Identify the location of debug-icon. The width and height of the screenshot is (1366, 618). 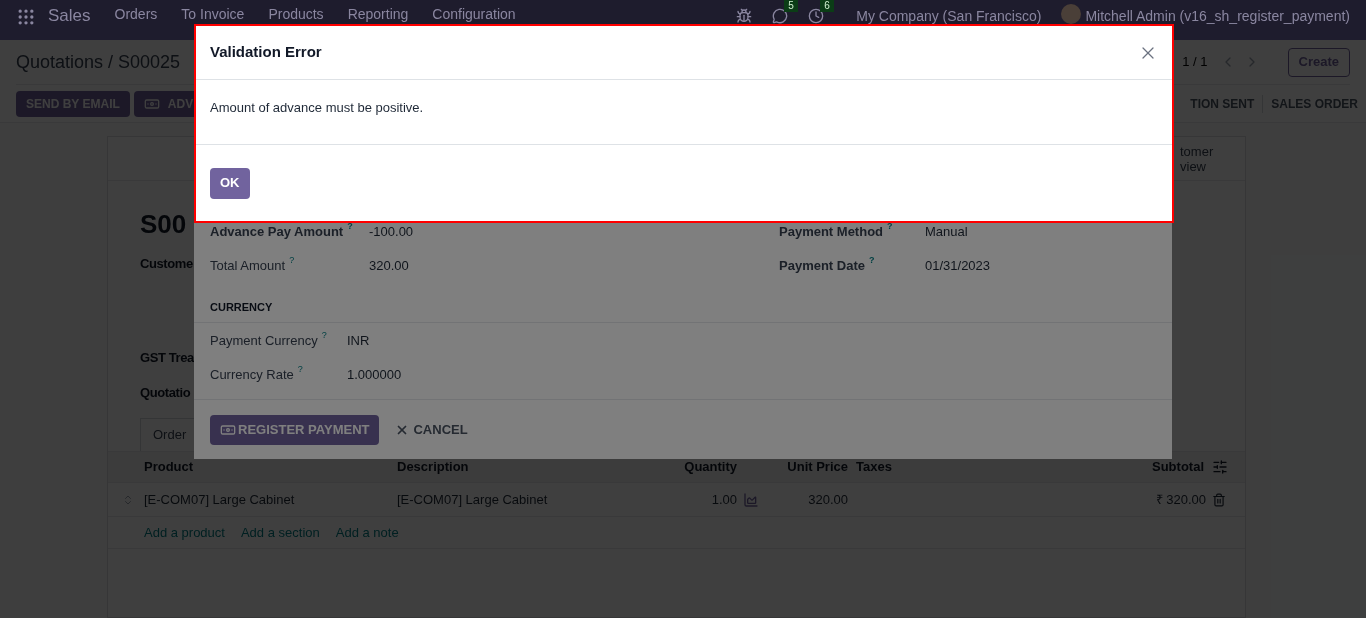
(744, 15).